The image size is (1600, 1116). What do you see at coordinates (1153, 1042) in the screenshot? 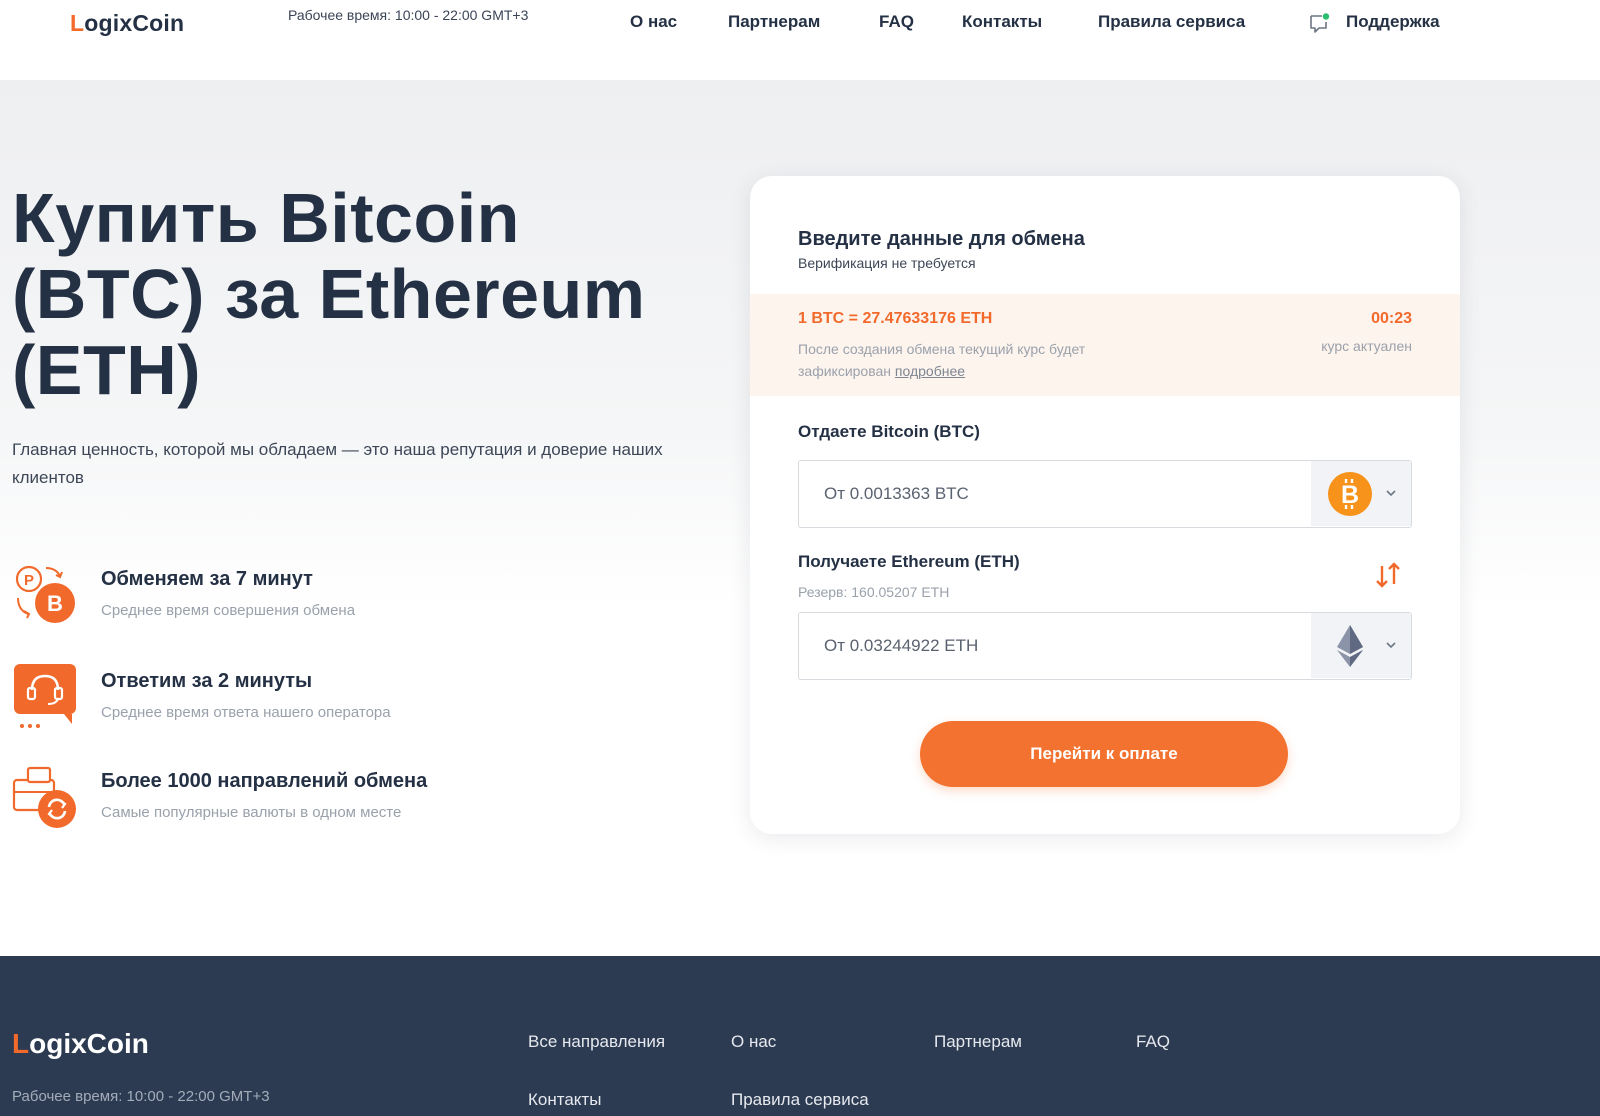
I see `footer-link-faq: FAQ` at bounding box center [1153, 1042].